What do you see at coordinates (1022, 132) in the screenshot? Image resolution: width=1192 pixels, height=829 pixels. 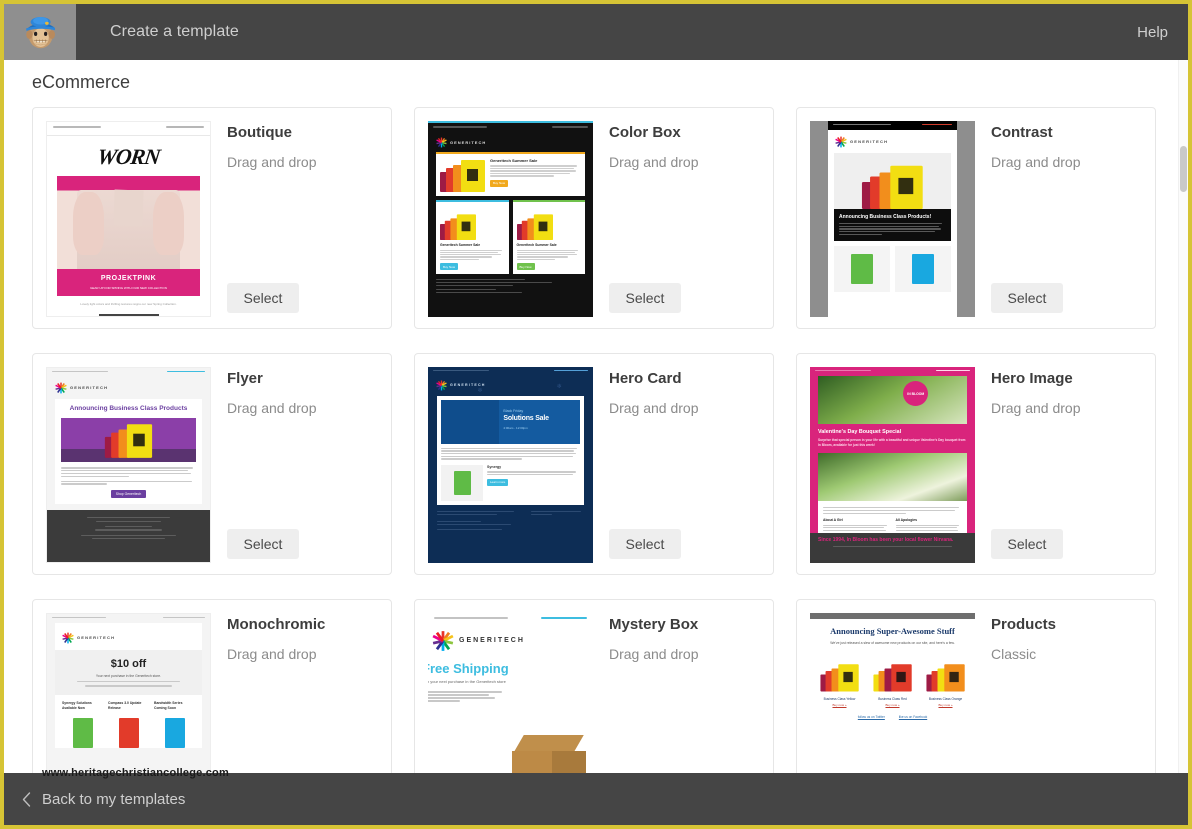 I see `template-name: Contrast` at bounding box center [1022, 132].